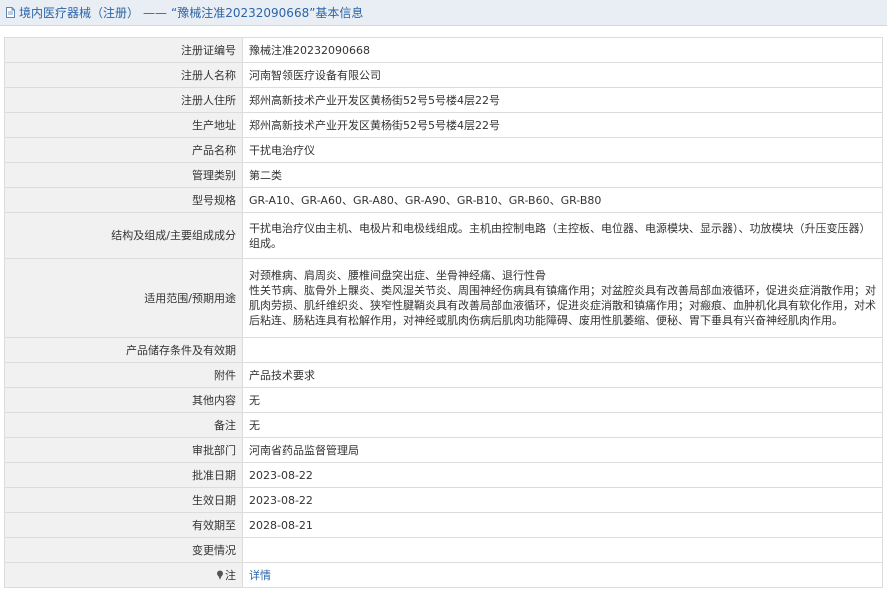 Image resolution: width=887 pixels, height=596 pixels. Describe the element at coordinates (155, 12) in the screenshot. I see `header-dash: ——` at that location.